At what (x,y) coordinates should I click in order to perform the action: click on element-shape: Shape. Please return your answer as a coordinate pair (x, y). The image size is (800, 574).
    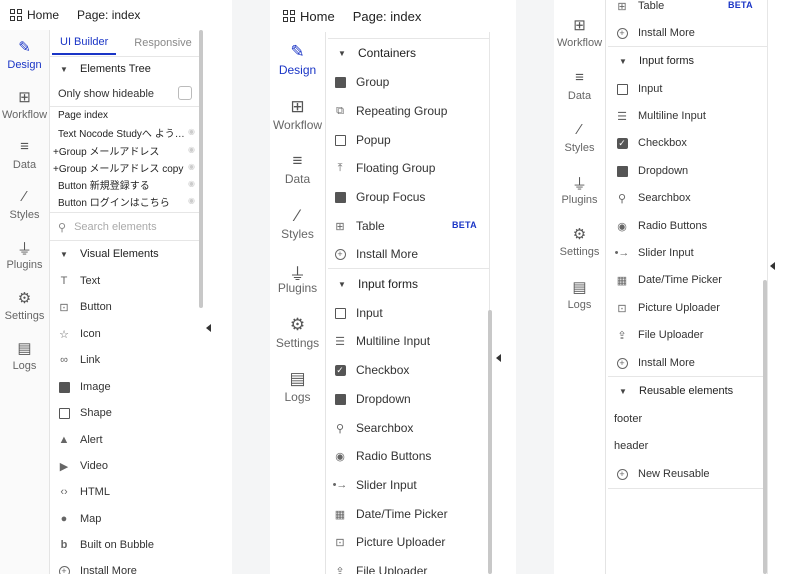
    Looking at the image, I should click on (129, 413).